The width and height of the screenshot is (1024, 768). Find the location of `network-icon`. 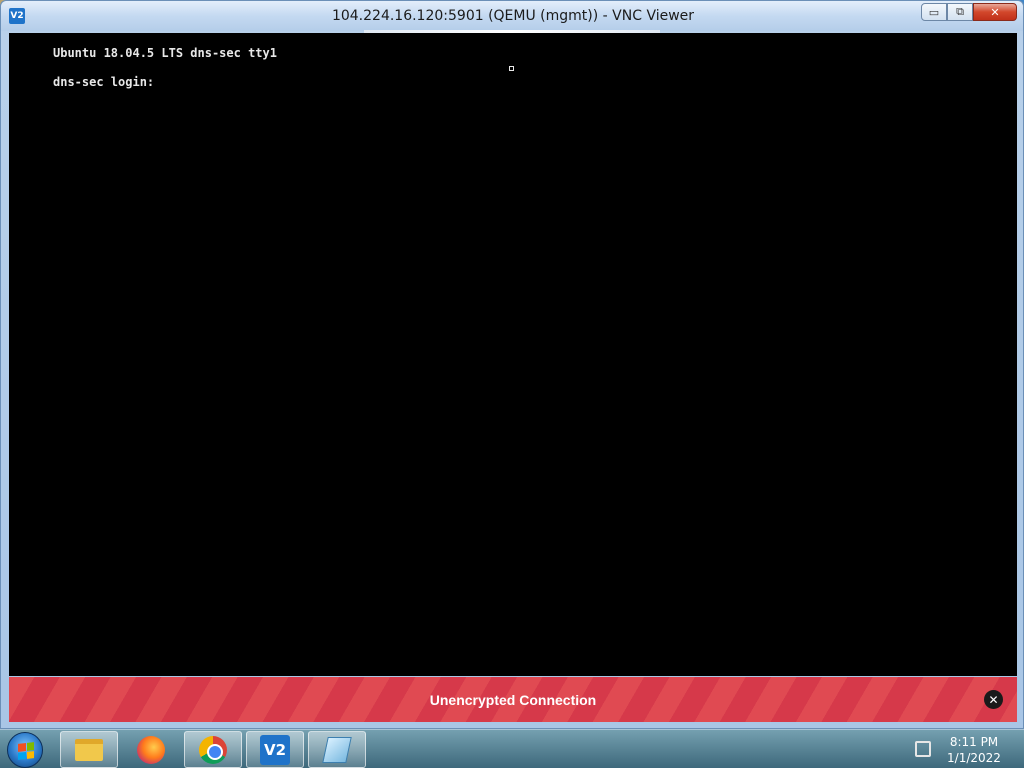

network-icon is located at coordinates (923, 749).